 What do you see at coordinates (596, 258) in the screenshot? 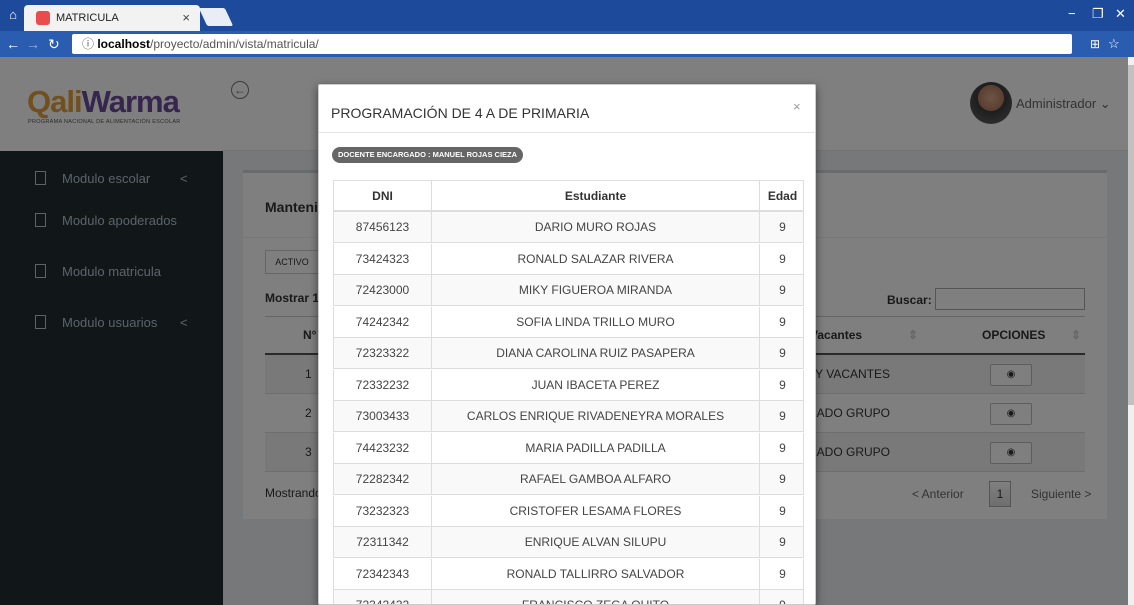
I see `student-name: RONALD SALAZAR RIVERA` at bounding box center [596, 258].